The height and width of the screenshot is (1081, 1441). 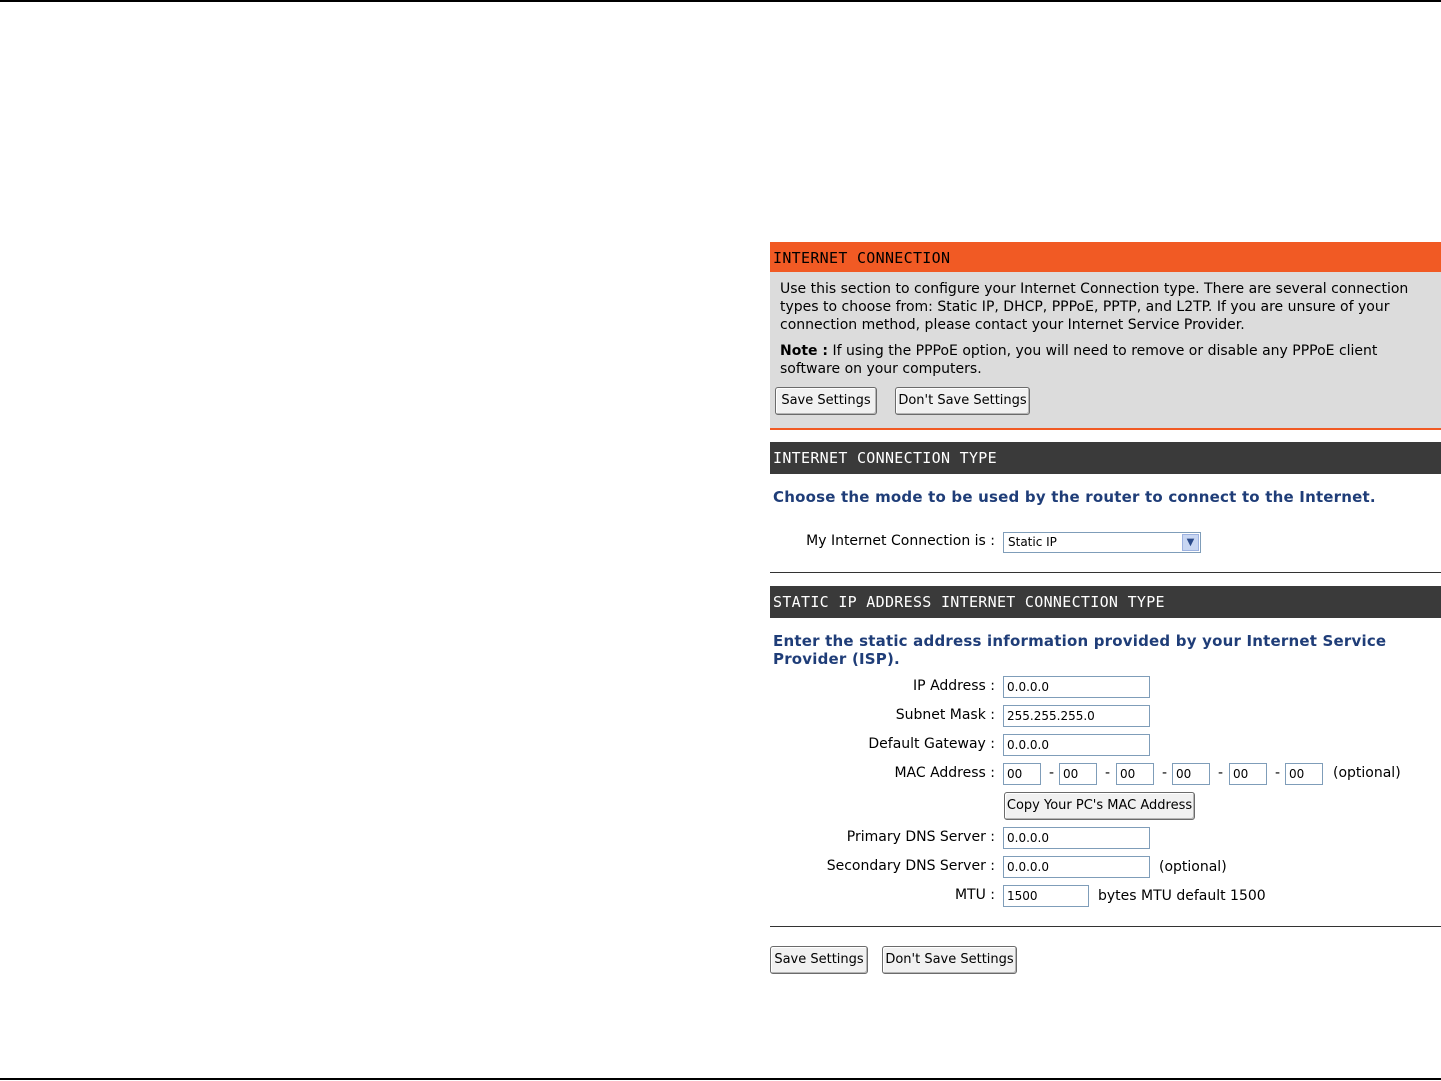 What do you see at coordinates (1135, 774) in the screenshot?
I see `mac-octet-3-input: 00` at bounding box center [1135, 774].